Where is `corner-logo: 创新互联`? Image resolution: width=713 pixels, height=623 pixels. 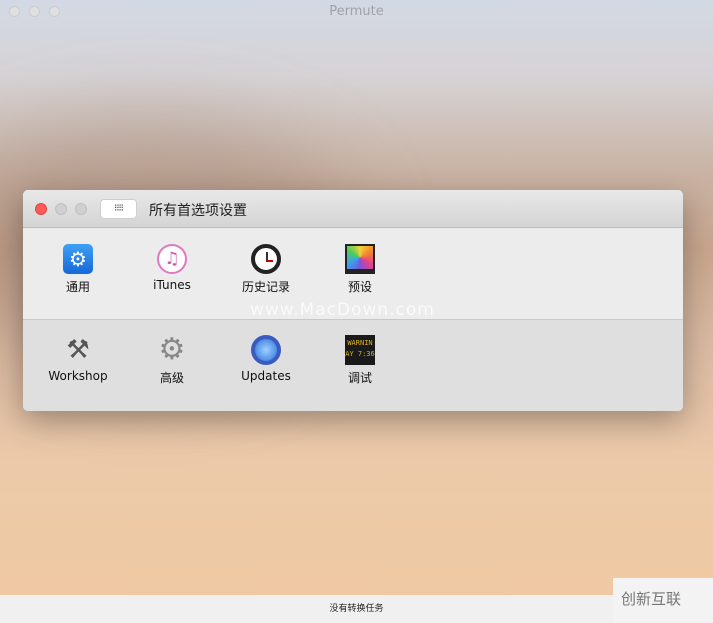 corner-logo: 创新互联 is located at coordinates (663, 600).